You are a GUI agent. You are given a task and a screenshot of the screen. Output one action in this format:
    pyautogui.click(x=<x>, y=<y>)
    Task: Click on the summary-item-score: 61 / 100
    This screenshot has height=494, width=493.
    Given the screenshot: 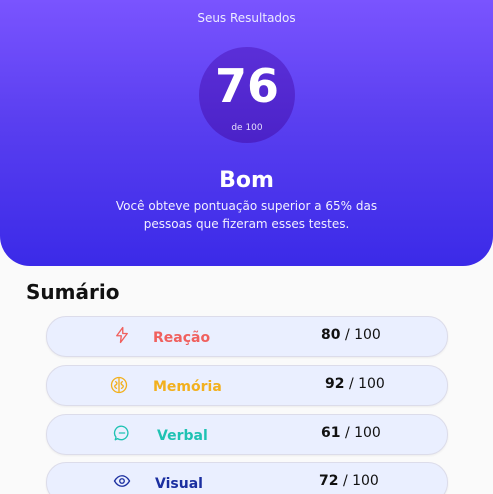 What is the action you would take?
    pyautogui.click(x=351, y=433)
    